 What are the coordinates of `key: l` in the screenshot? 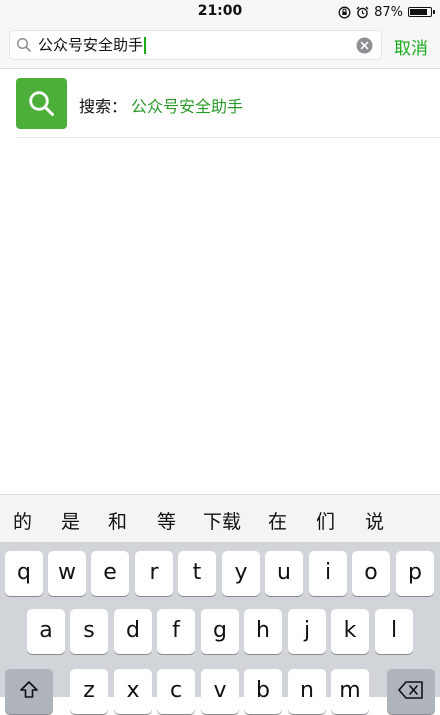 It's located at (394, 631).